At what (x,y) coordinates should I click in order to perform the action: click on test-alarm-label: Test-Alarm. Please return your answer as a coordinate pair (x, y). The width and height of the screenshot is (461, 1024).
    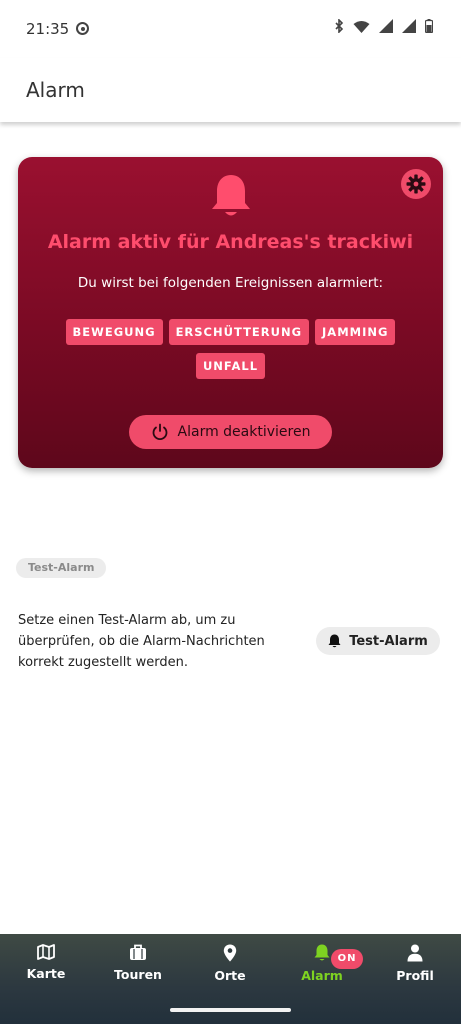
    Looking at the image, I should click on (388, 641).